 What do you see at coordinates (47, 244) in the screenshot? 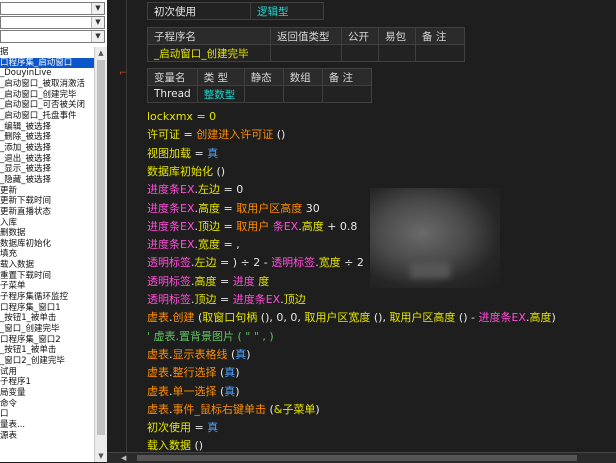
I see `tree-item: 数据库初始化` at bounding box center [47, 244].